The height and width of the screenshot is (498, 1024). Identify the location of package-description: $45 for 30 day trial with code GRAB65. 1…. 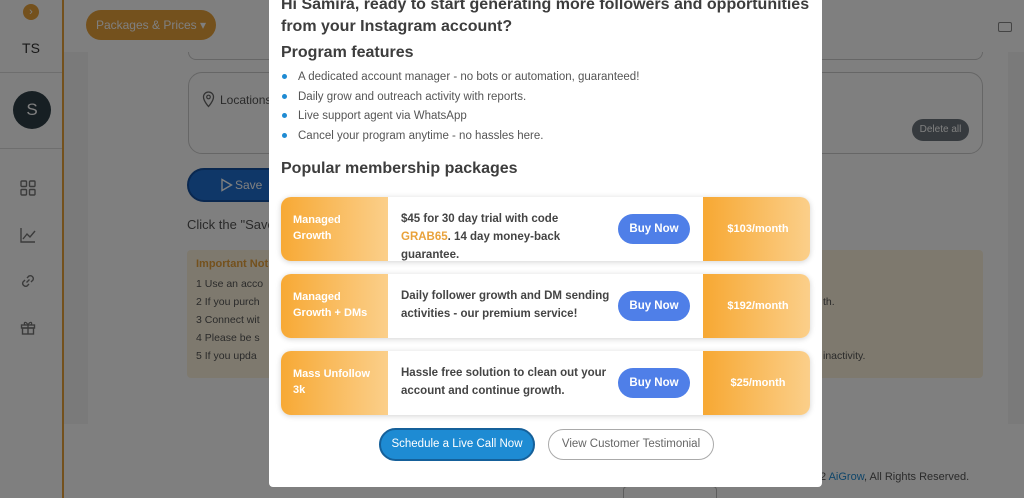
(506, 237).